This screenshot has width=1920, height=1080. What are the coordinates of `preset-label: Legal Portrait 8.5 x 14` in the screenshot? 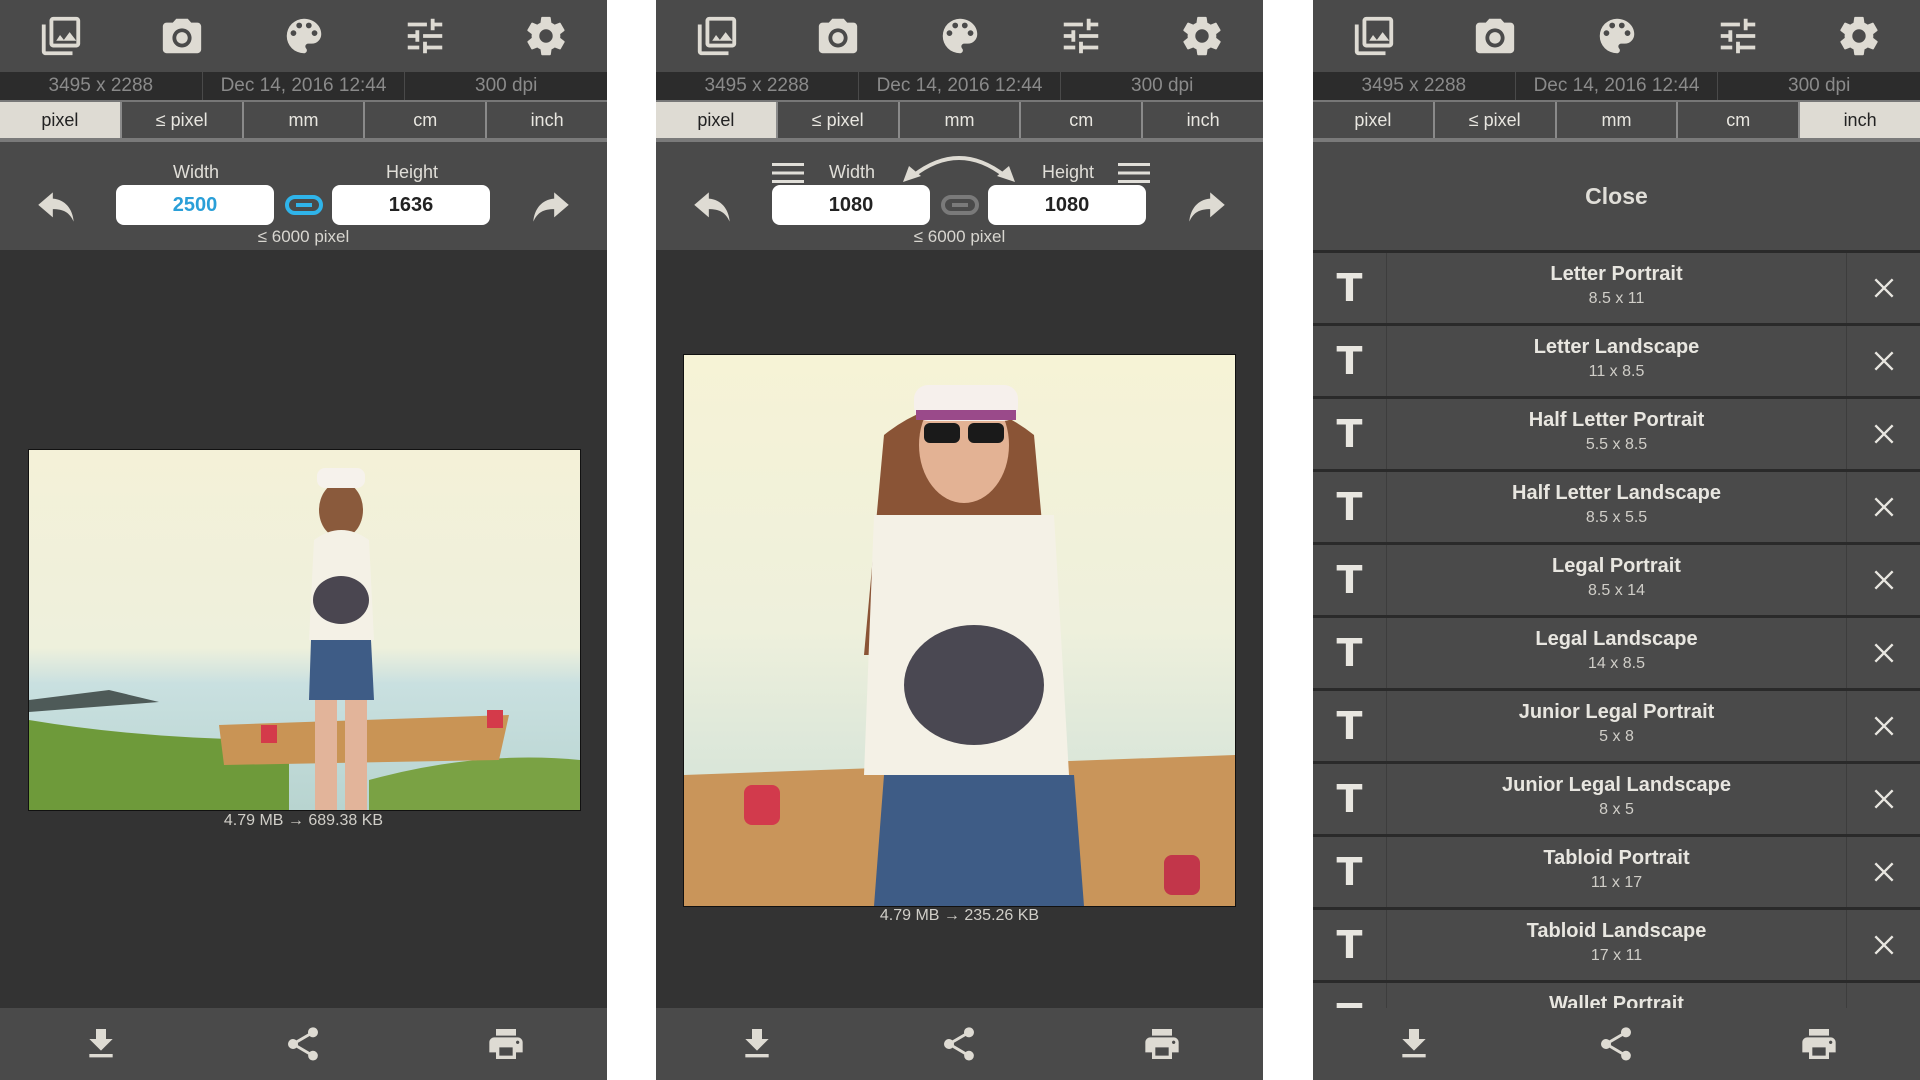 It's located at (1616, 580).